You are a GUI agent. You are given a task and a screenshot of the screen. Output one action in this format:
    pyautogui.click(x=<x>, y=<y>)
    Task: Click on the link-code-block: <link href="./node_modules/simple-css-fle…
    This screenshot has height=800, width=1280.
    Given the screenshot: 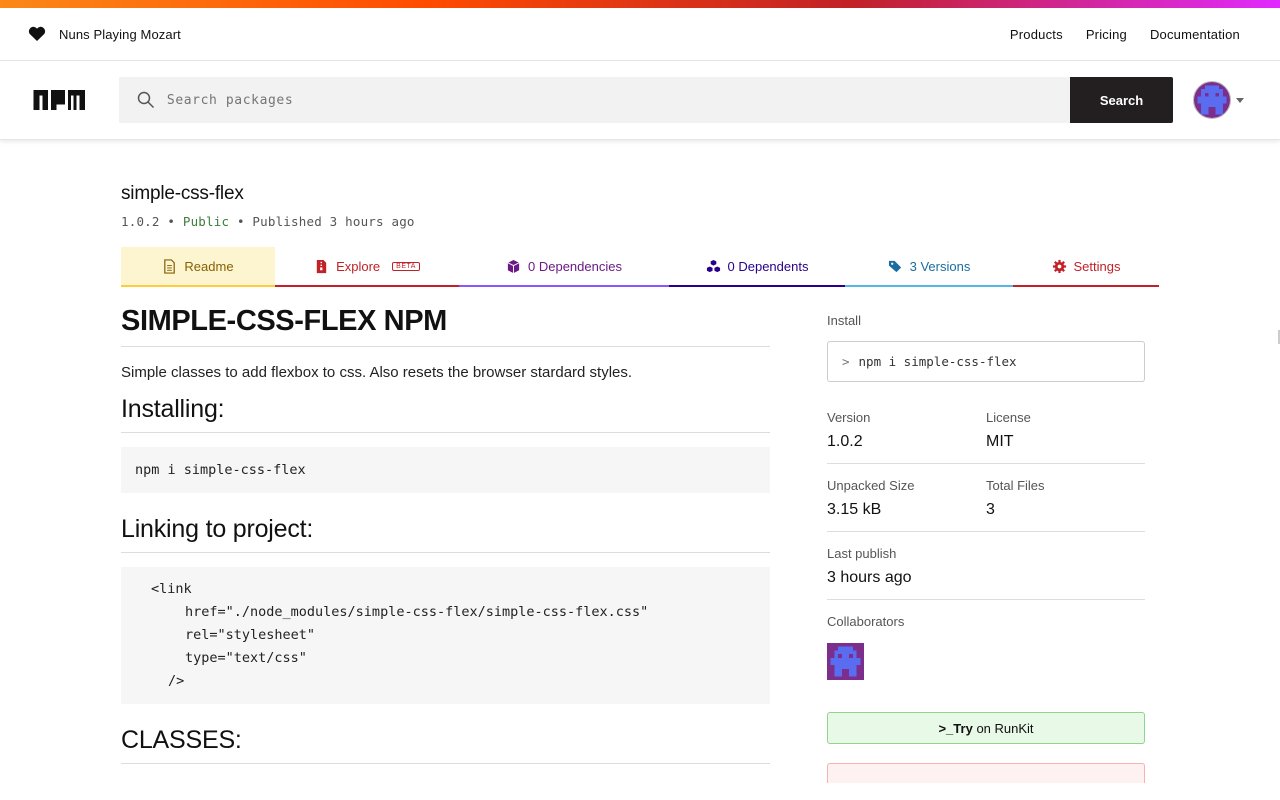 What is the action you would take?
    pyautogui.click(x=445, y=635)
    